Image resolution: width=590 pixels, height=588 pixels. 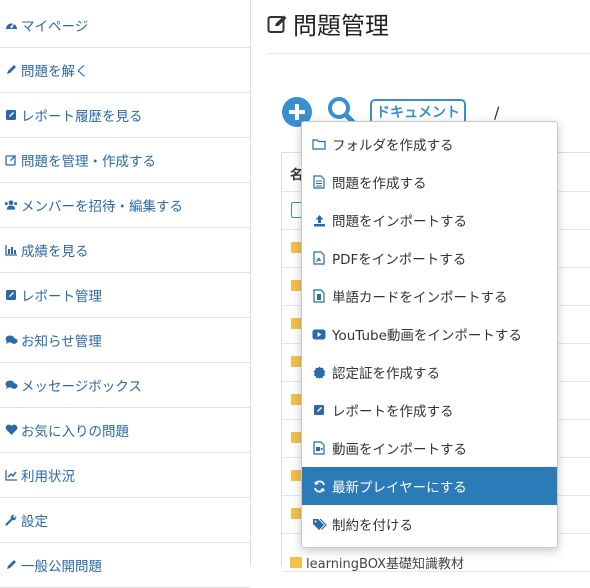 What do you see at coordinates (319, 296) in the screenshot?
I see `card-icon` at bounding box center [319, 296].